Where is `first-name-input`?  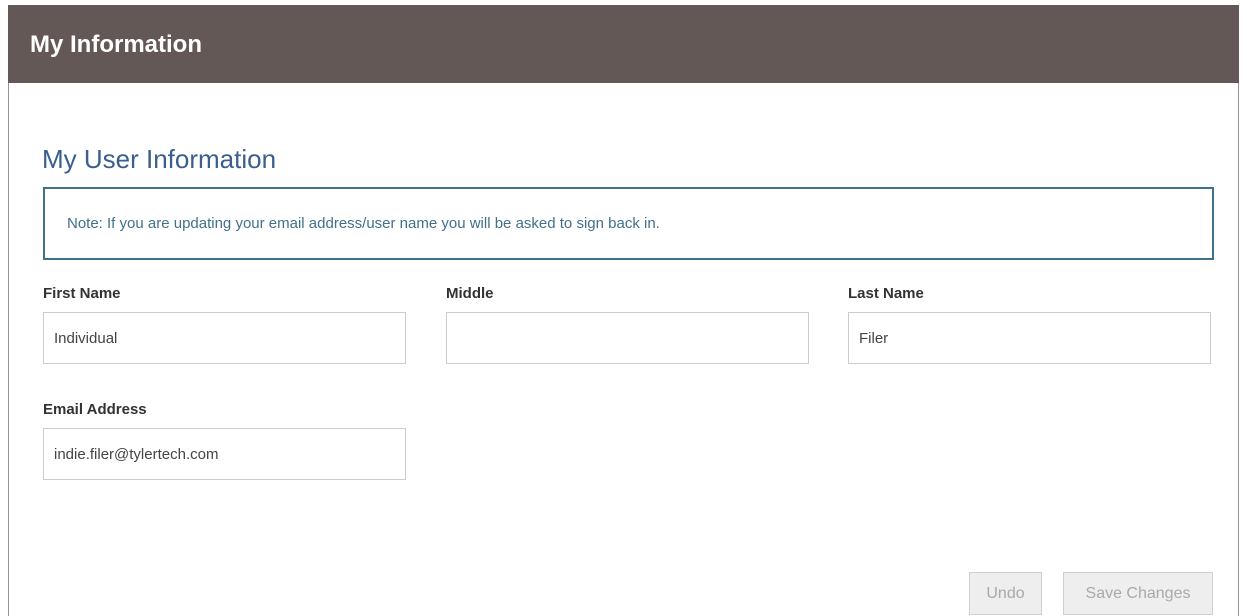
first-name-input is located at coordinates (224, 338).